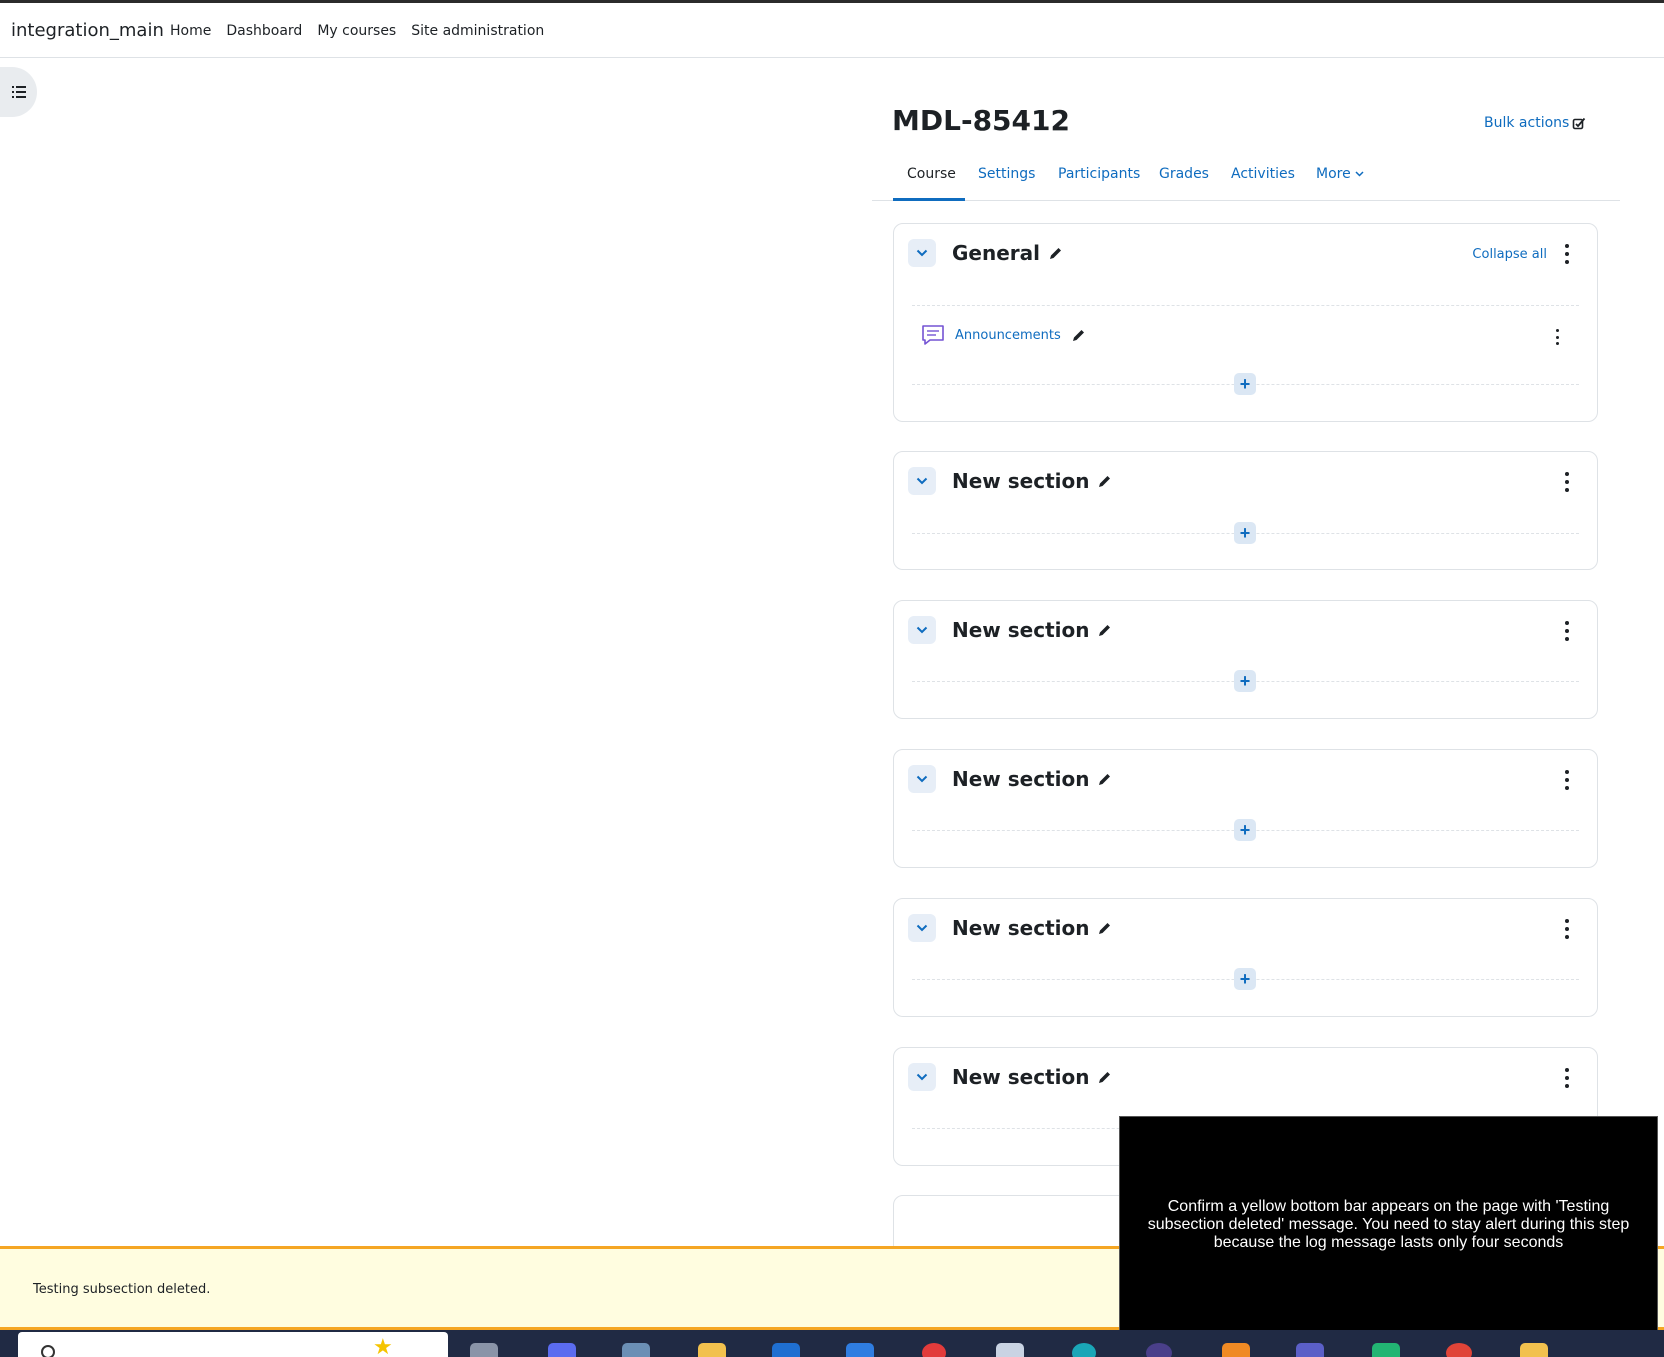  I want to click on star-icon: ★, so click(383, 1345).